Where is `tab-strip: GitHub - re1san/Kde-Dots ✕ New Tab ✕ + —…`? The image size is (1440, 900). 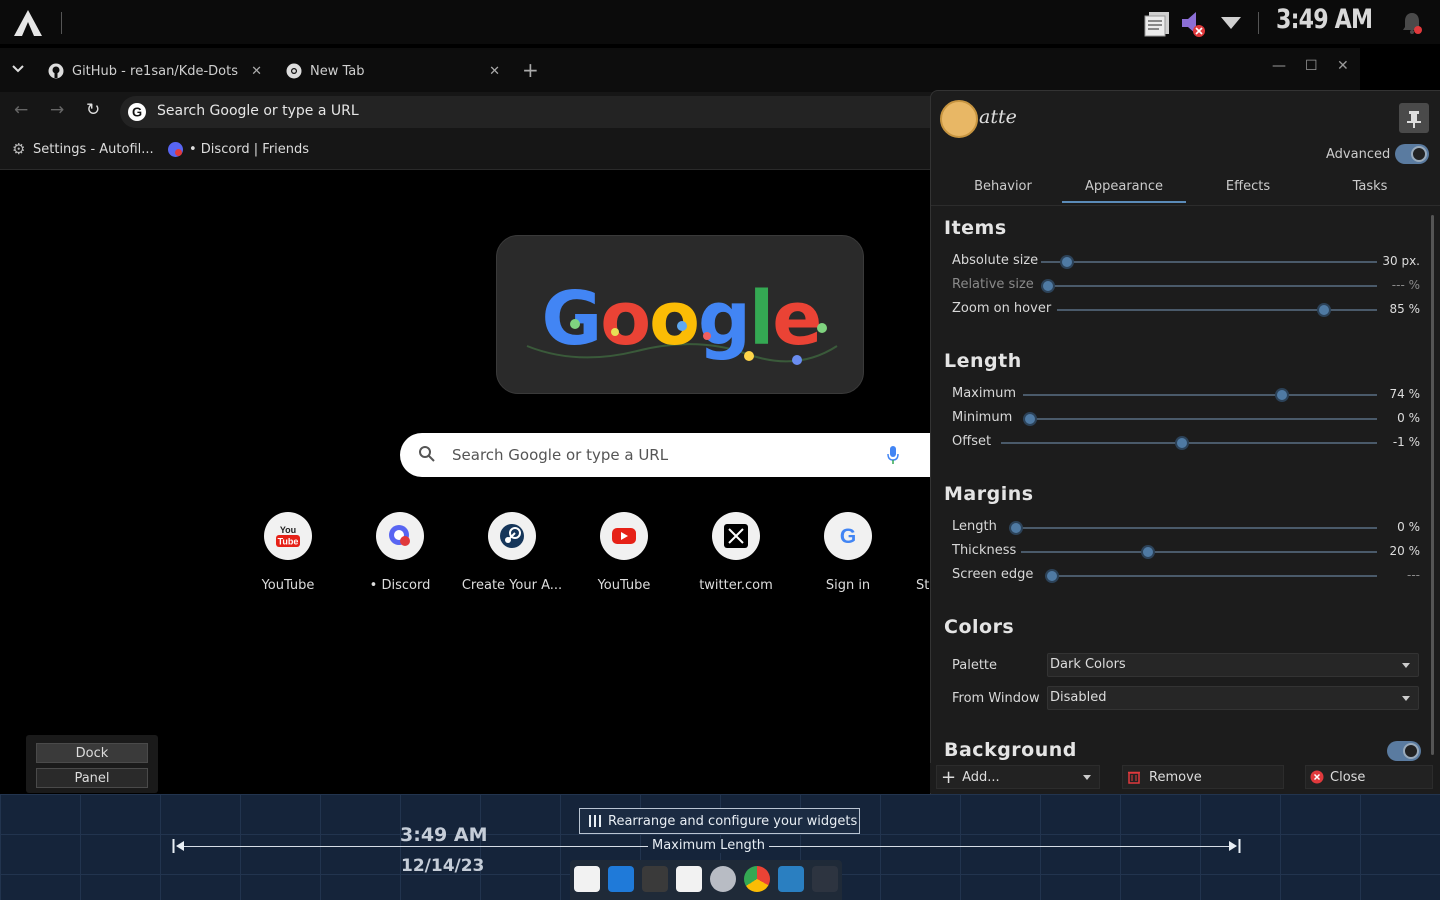
tab-strip: GitHub - re1san/Kde-Dots ✕ New Tab ✕ + —… is located at coordinates (680, 70).